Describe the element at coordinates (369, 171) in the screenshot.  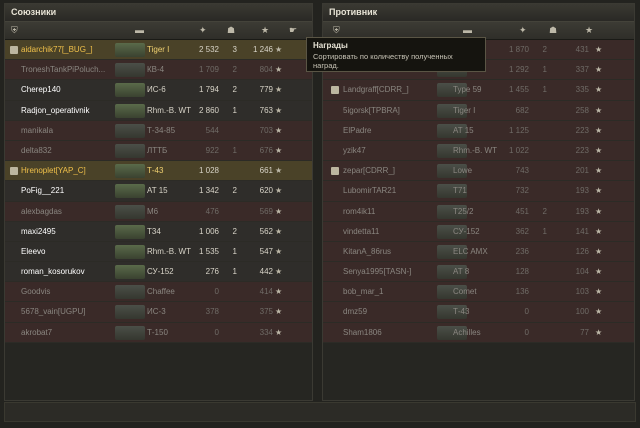
I see `player-name: zepar[CDRR_]` at that location.